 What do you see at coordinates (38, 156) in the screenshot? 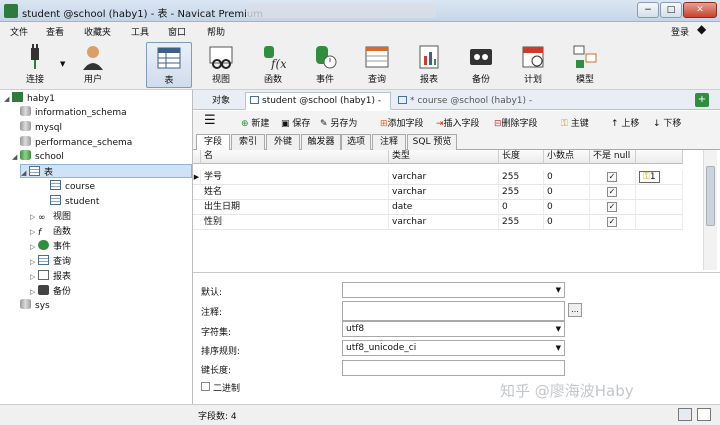
I see `tree-db-school: ◢ school` at bounding box center [38, 156].